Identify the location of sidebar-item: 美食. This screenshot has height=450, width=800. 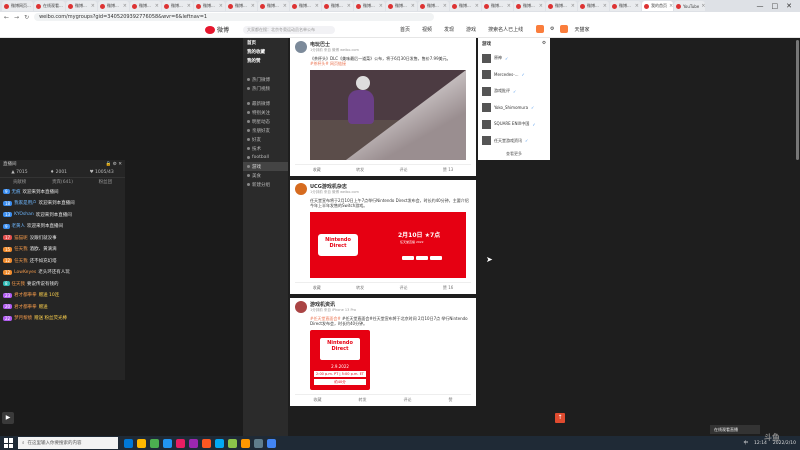
(265, 175).